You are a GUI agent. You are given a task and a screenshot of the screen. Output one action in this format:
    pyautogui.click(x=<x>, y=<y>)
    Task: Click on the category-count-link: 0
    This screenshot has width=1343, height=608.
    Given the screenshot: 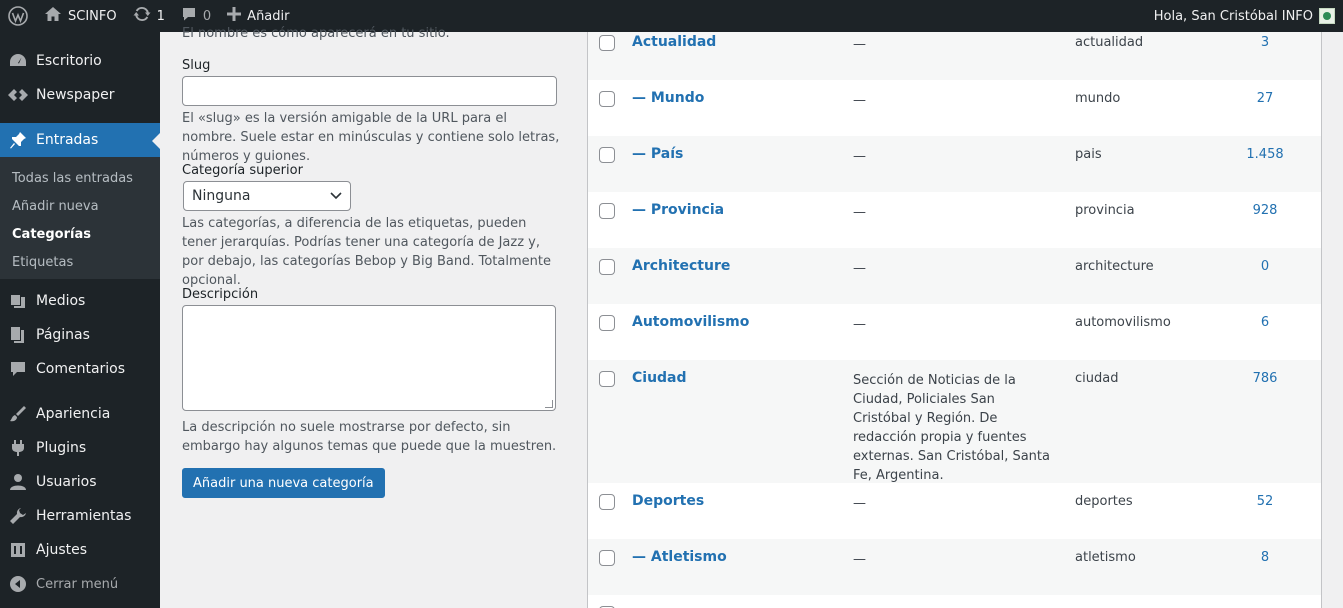 What is the action you would take?
    pyautogui.click(x=1265, y=266)
    